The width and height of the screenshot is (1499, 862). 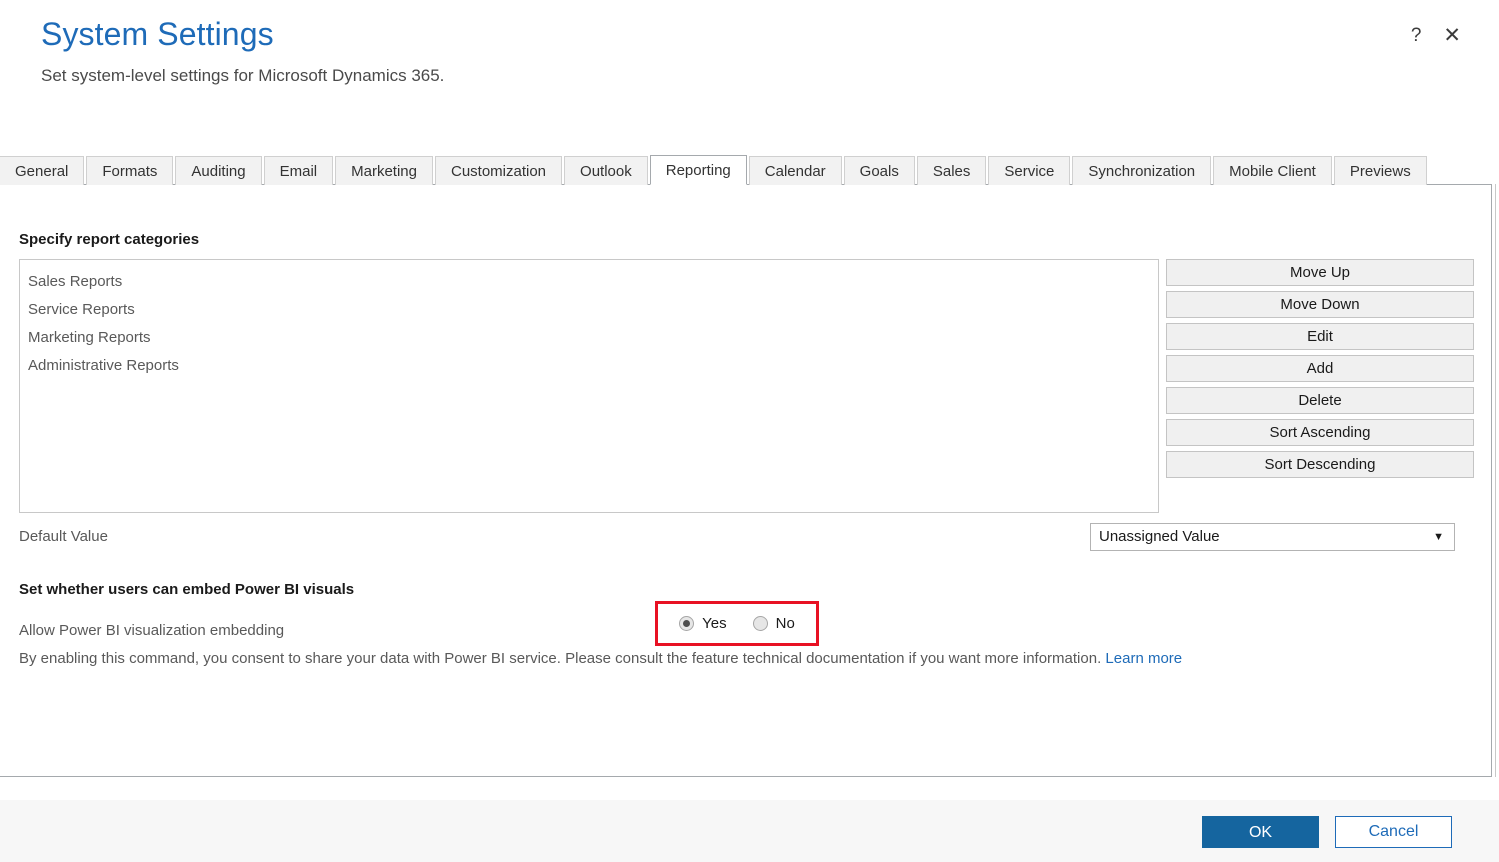 I want to click on move-up-button: Move Up, so click(x=1320, y=272).